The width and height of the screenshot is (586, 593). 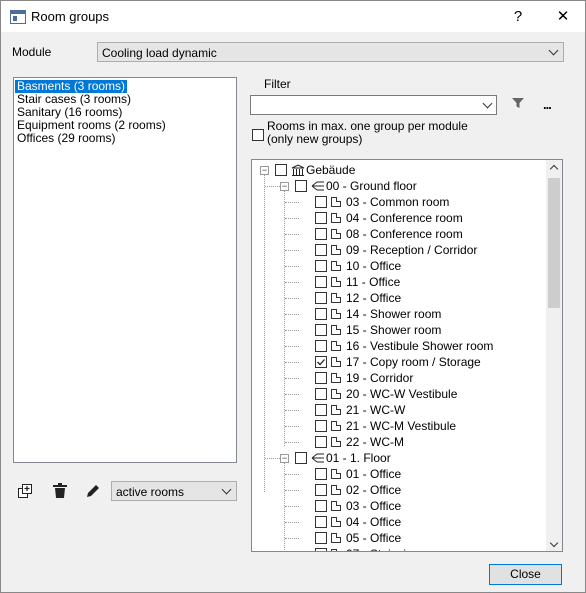 I want to click on tree-floor-label: 01 - 1. Floor, so click(x=358, y=458).